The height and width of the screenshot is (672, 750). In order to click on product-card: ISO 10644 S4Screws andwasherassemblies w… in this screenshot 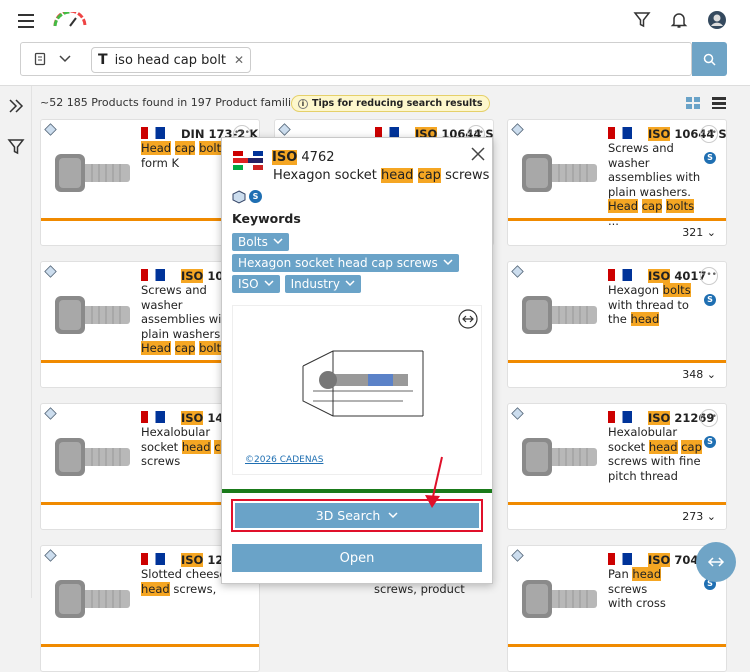, I will do `click(617, 182)`.